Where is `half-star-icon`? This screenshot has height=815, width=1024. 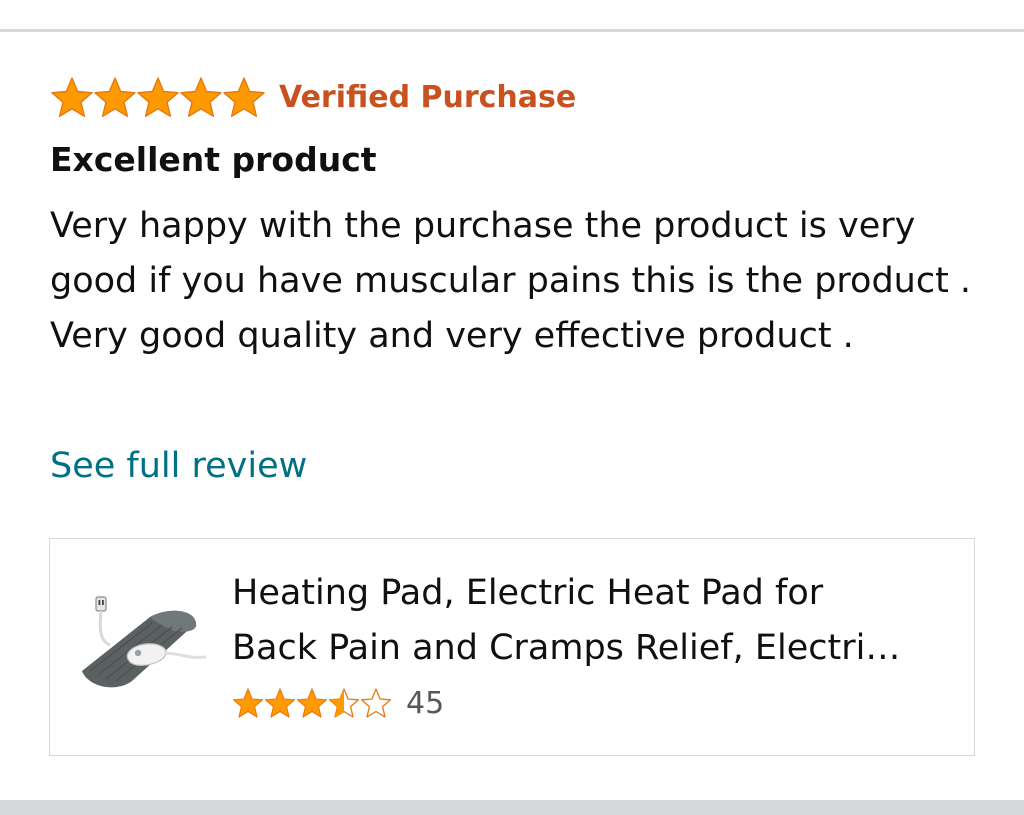 half-star-icon is located at coordinates (344, 703).